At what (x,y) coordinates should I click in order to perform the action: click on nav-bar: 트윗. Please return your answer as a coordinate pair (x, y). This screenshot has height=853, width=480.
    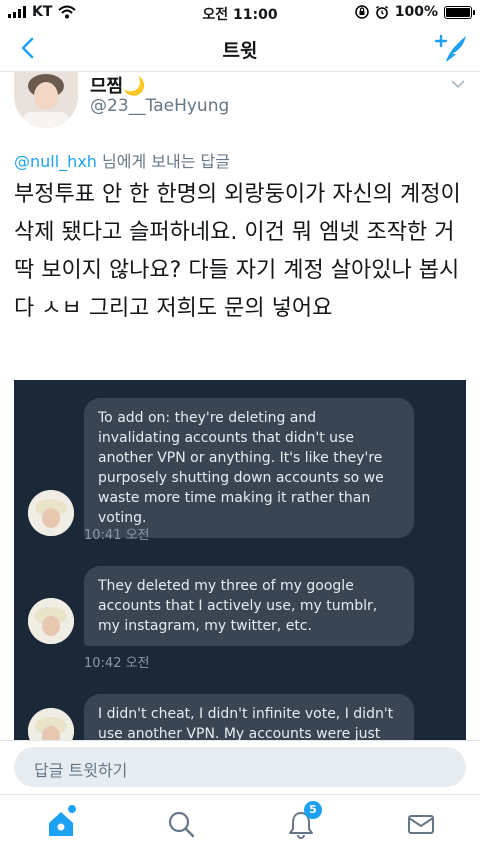
    Looking at the image, I should click on (240, 49).